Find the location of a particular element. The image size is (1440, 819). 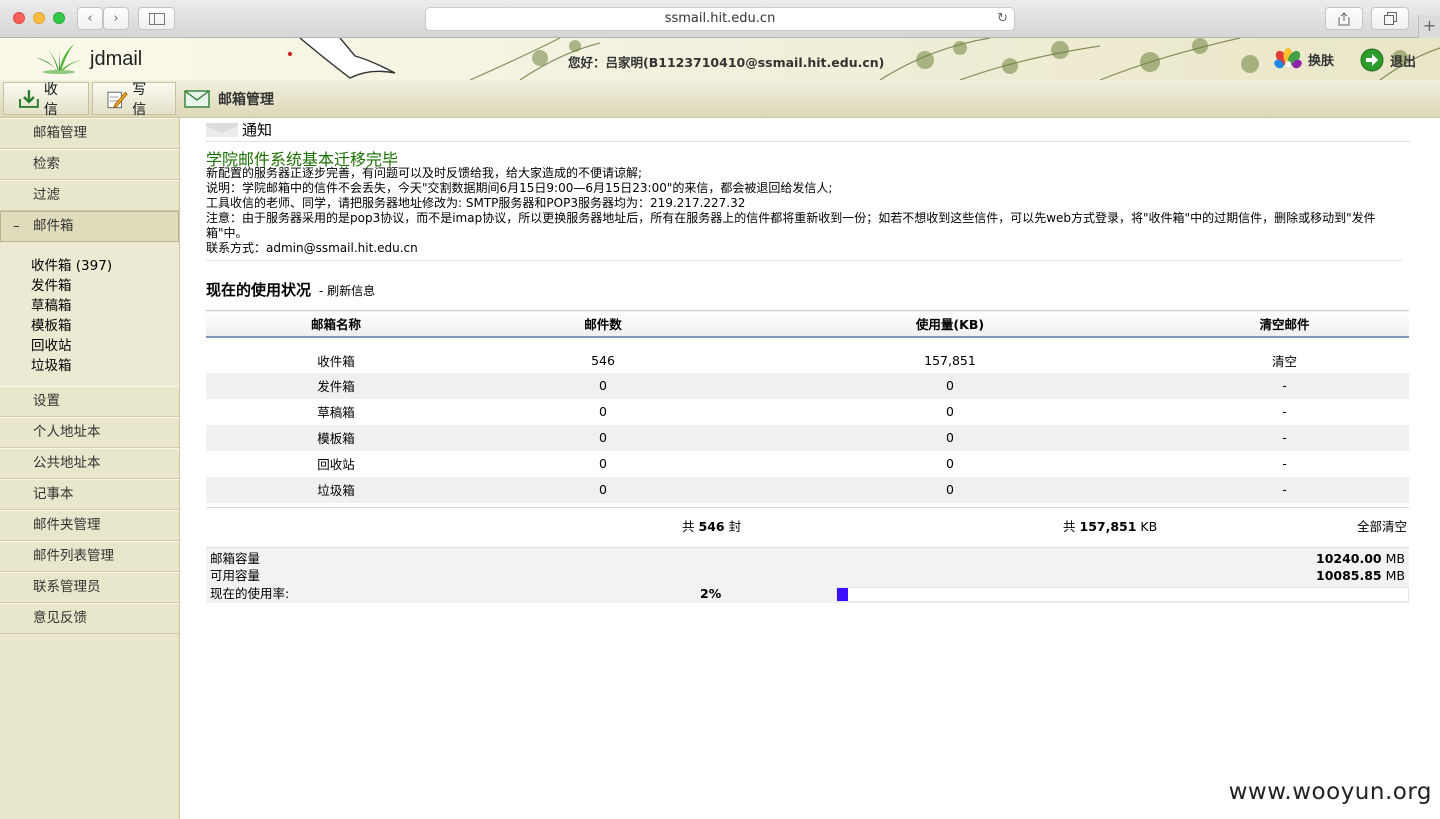

watermark: www.wooyun.org is located at coordinates (1330, 792).